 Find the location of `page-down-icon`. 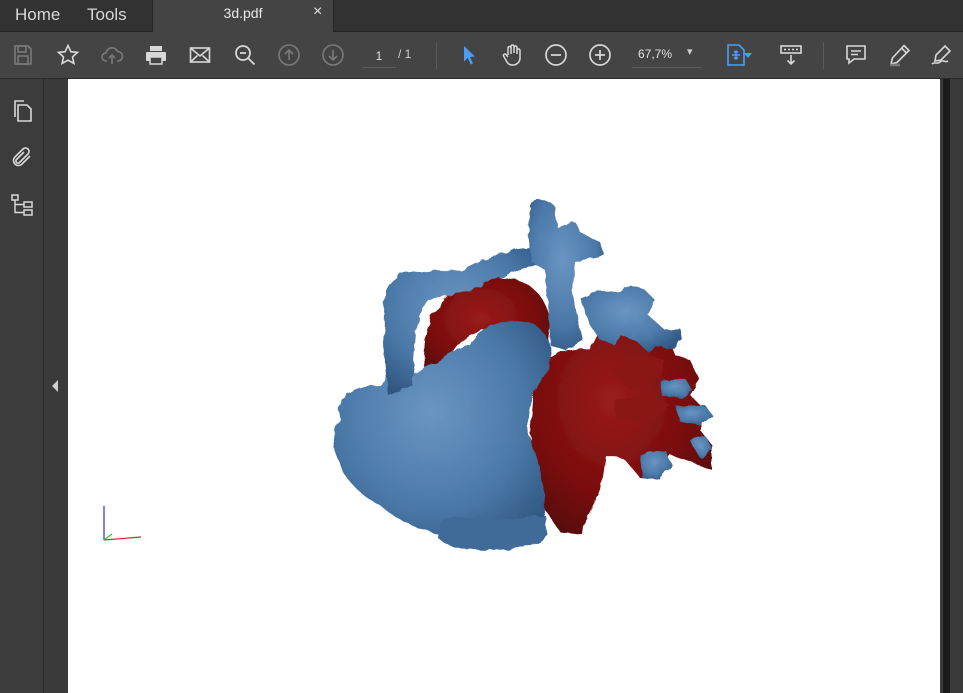

page-down-icon is located at coordinates (333, 55).